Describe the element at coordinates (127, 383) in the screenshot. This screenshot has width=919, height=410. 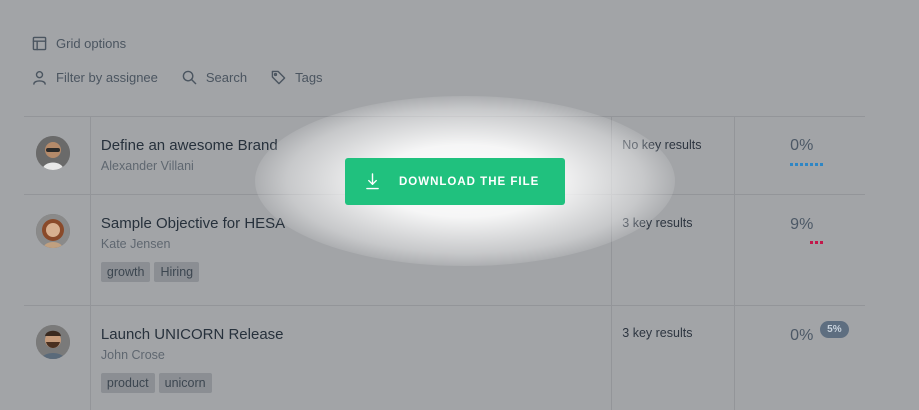
I see `tag: product` at that location.